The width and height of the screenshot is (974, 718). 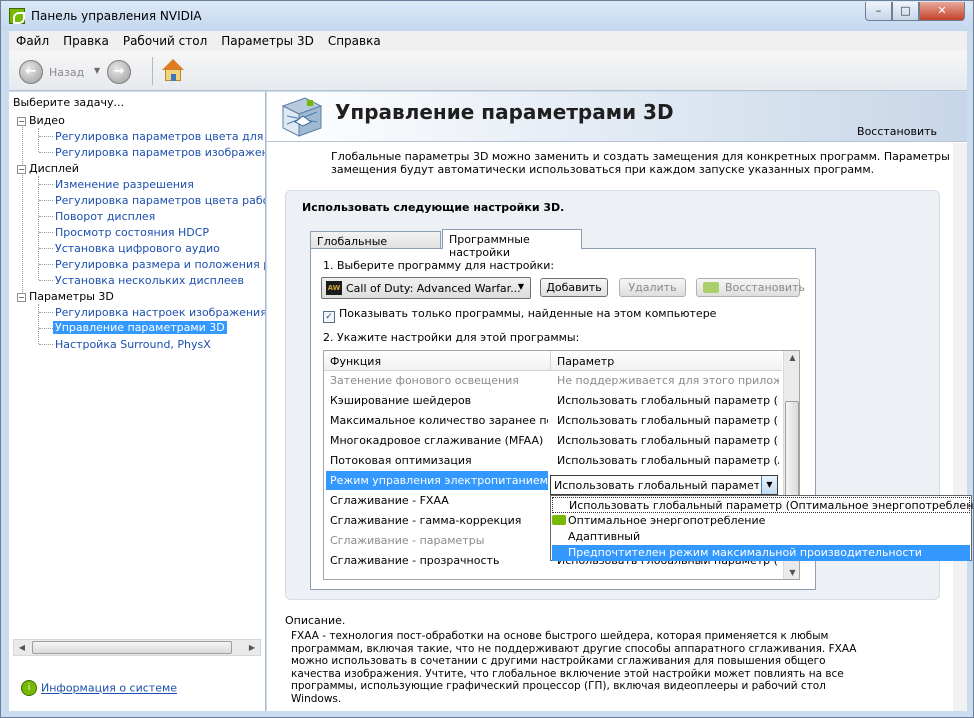 What do you see at coordinates (31, 72) in the screenshot?
I see `back-arrow-icon: ←` at bounding box center [31, 72].